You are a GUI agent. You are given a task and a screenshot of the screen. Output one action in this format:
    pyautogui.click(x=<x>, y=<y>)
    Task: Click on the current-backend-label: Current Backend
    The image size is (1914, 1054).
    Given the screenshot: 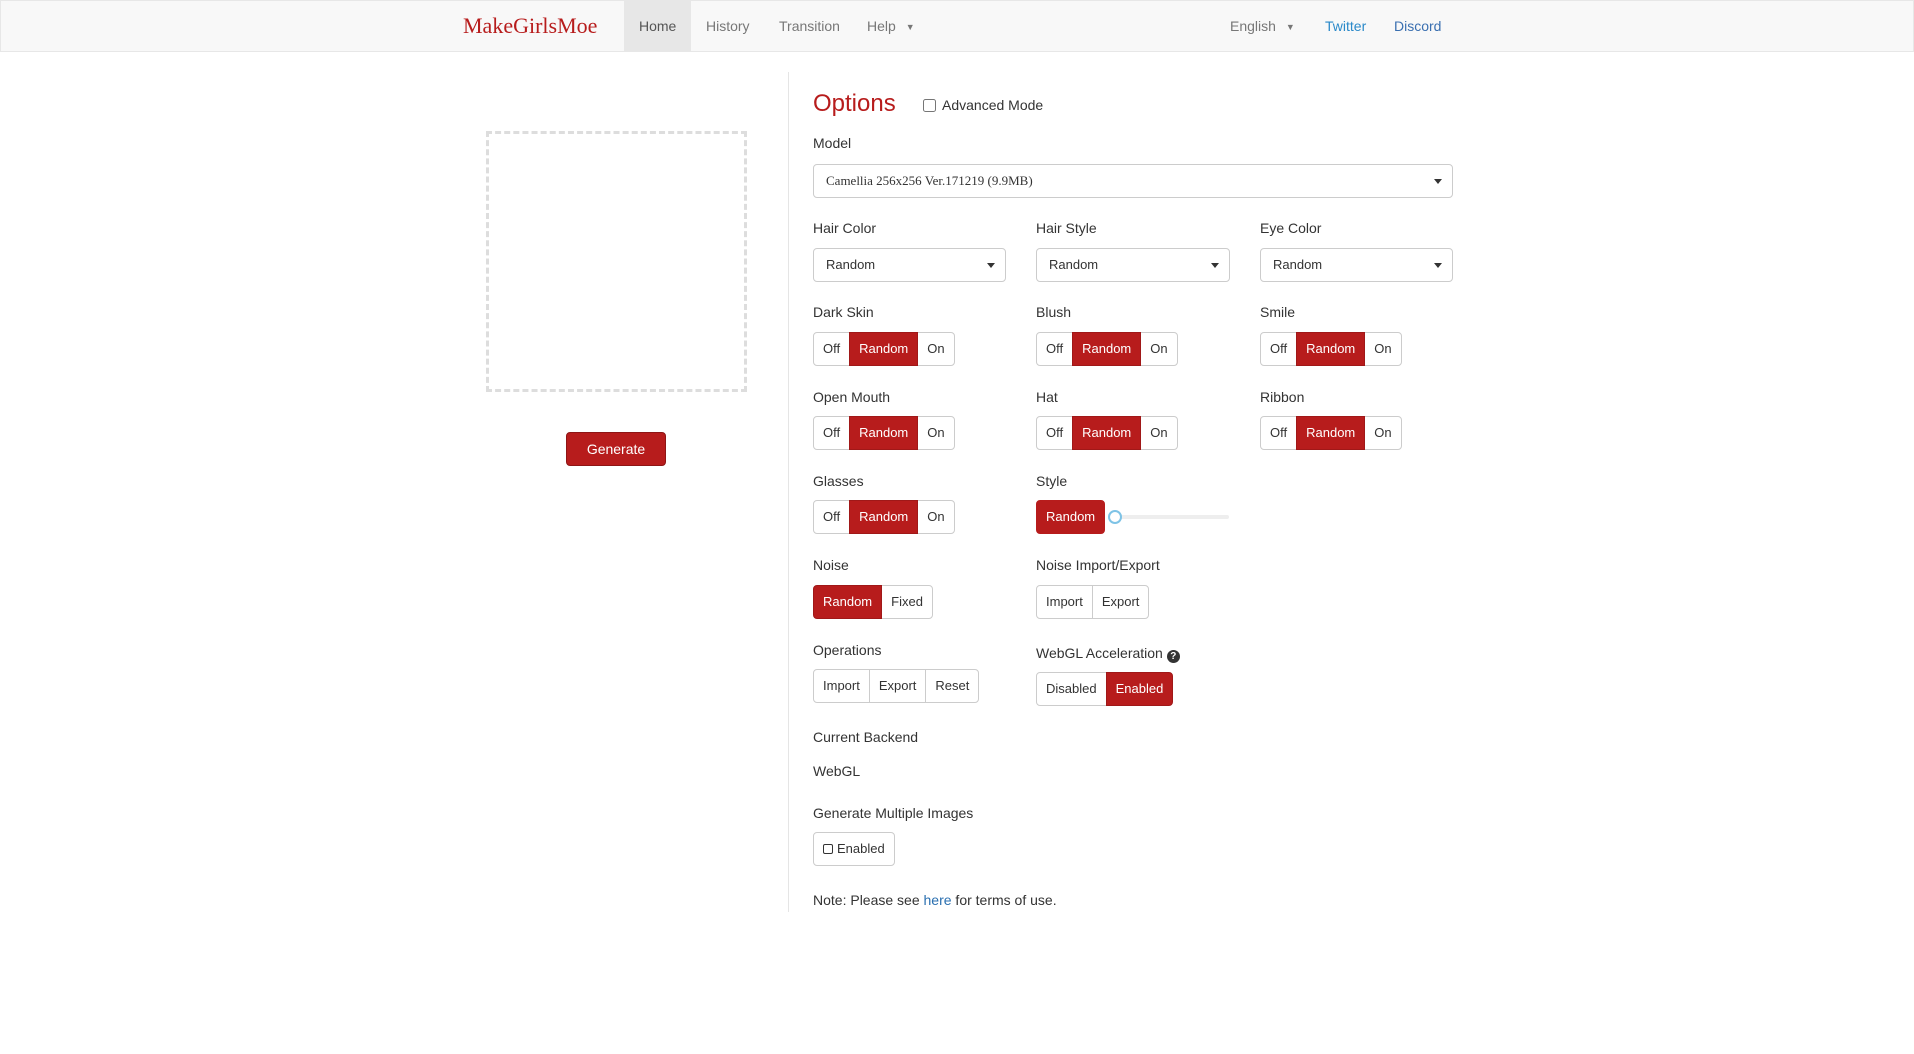 What is the action you would take?
    pyautogui.click(x=866, y=737)
    